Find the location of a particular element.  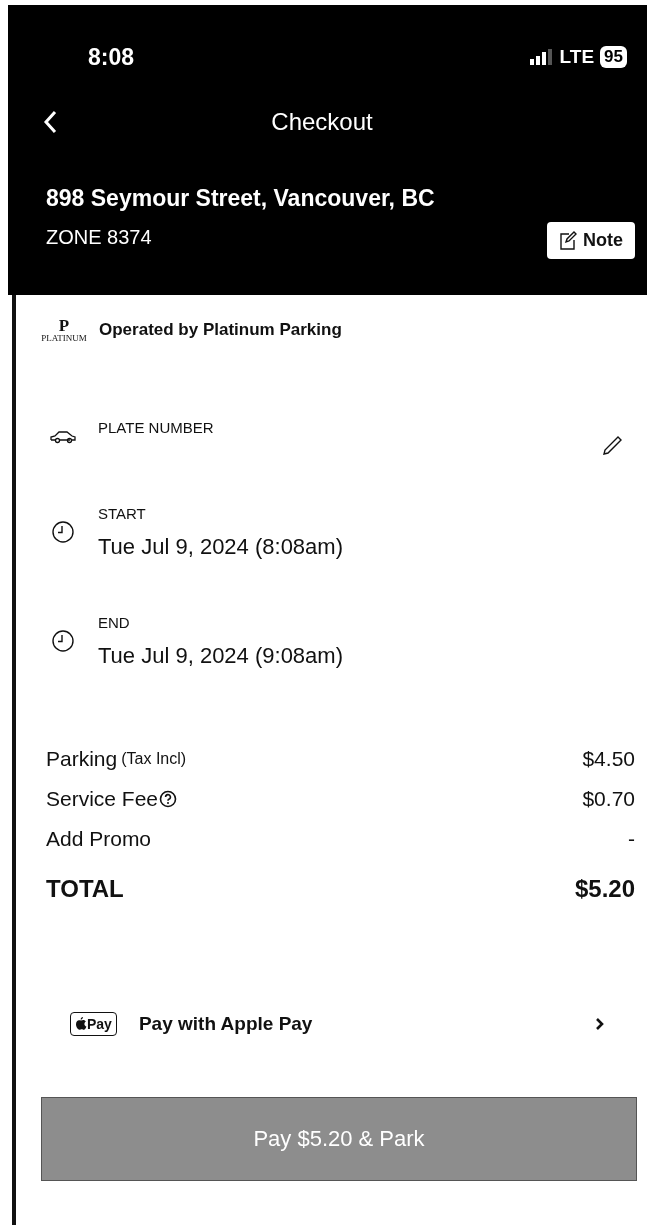

battery-level: 95 is located at coordinates (613, 57).